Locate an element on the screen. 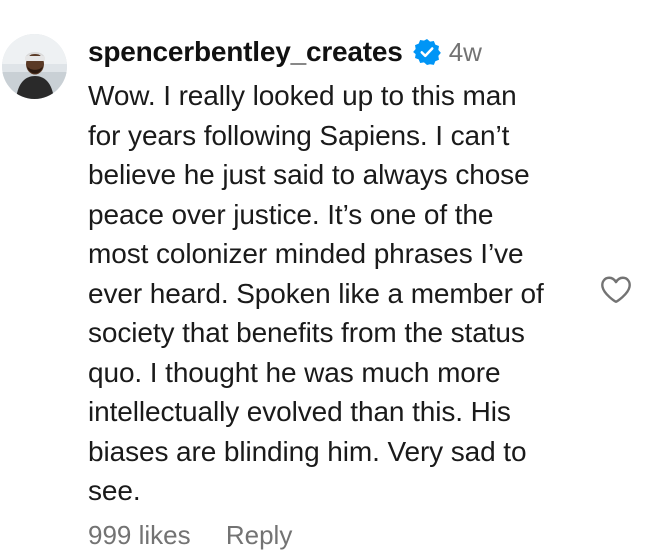  avatar-image is located at coordinates (34, 66).